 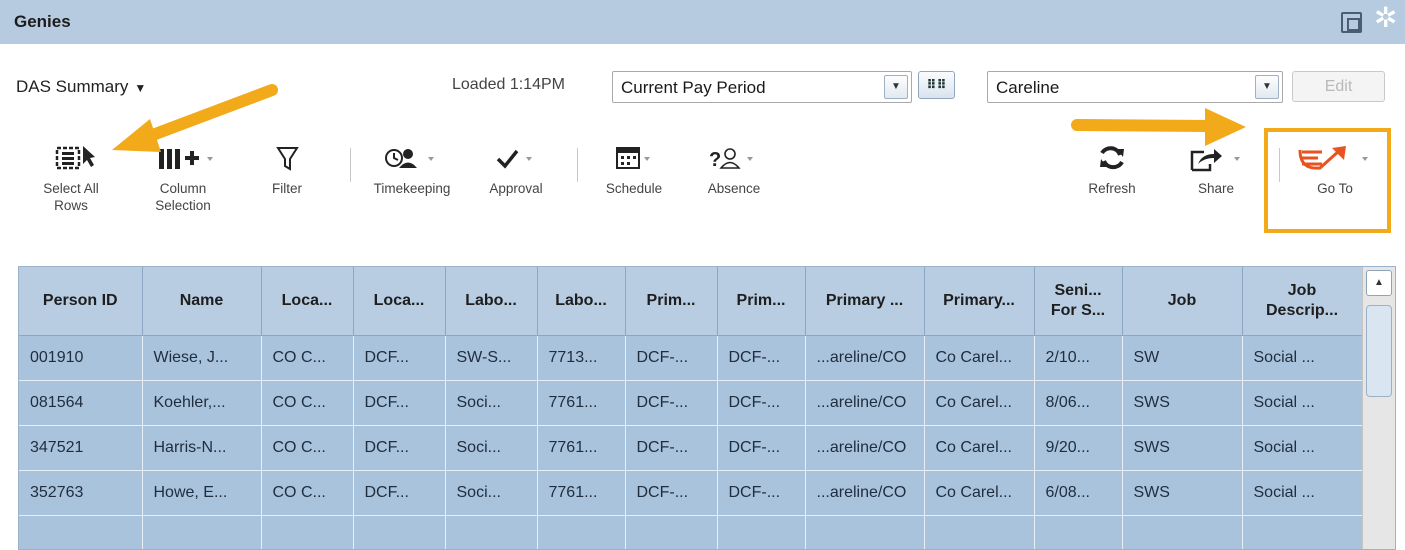 I want to click on caret-down-icon: ▼, so click(x=140, y=88).